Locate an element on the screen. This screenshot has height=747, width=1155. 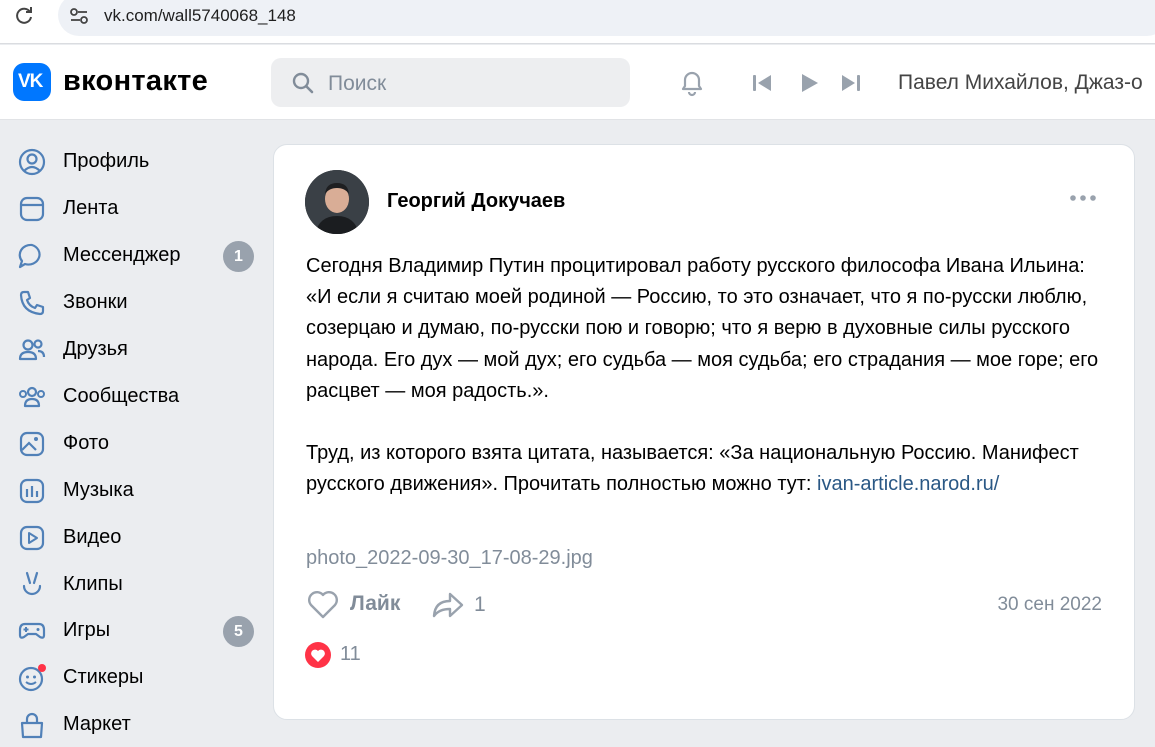
post-author-name: Георгий Докучаев is located at coordinates (476, 201).